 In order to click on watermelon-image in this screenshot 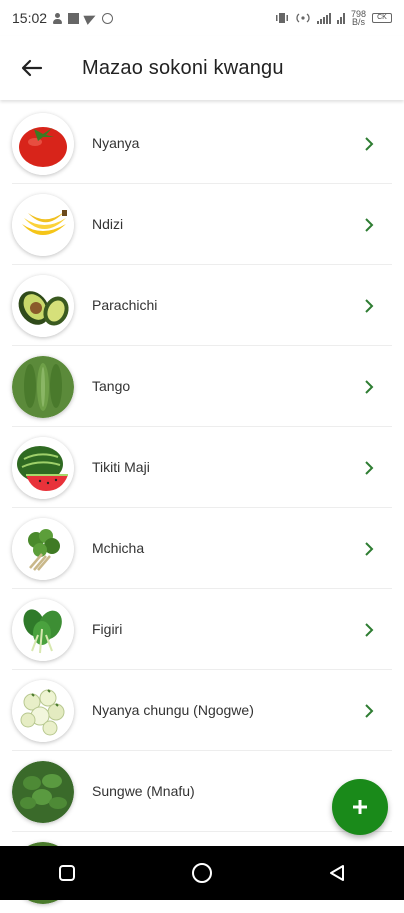, I will do `click(43, 468)`.